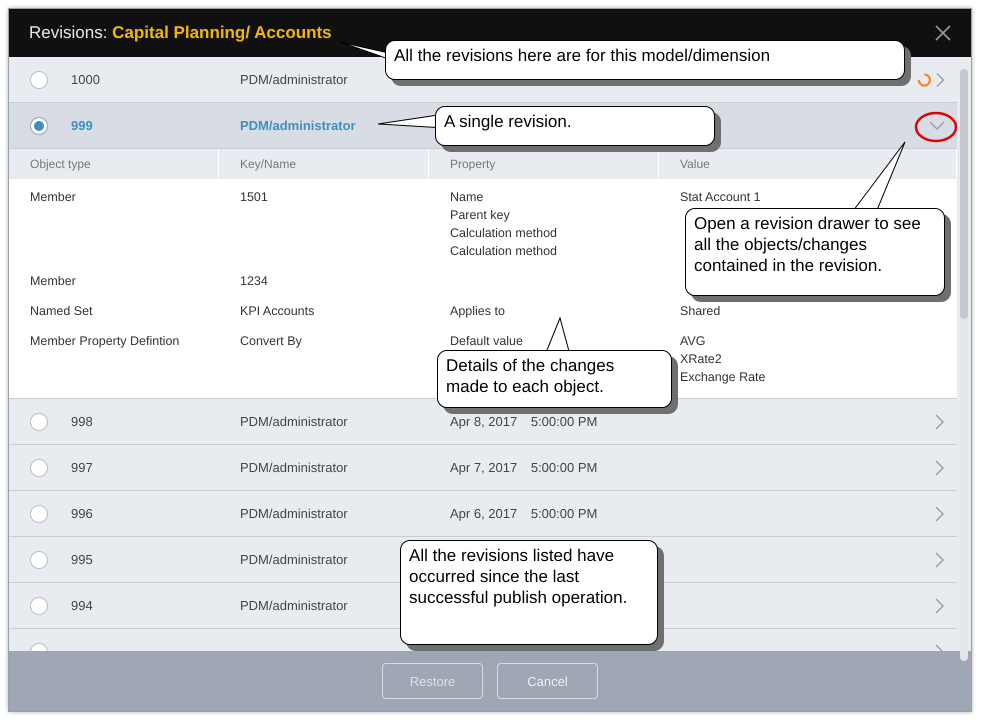  I want to click on revision-date: Apr 8, 2017, so click(484, 421).